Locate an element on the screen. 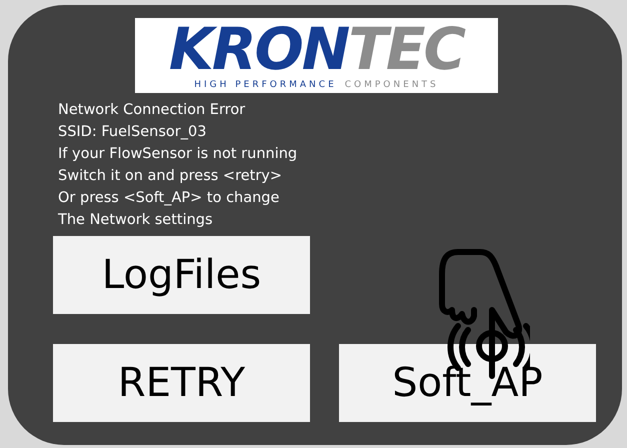 The height and width of the screenshot is (448, 627). action-button: RETRY is located at coordinates (181, 383).